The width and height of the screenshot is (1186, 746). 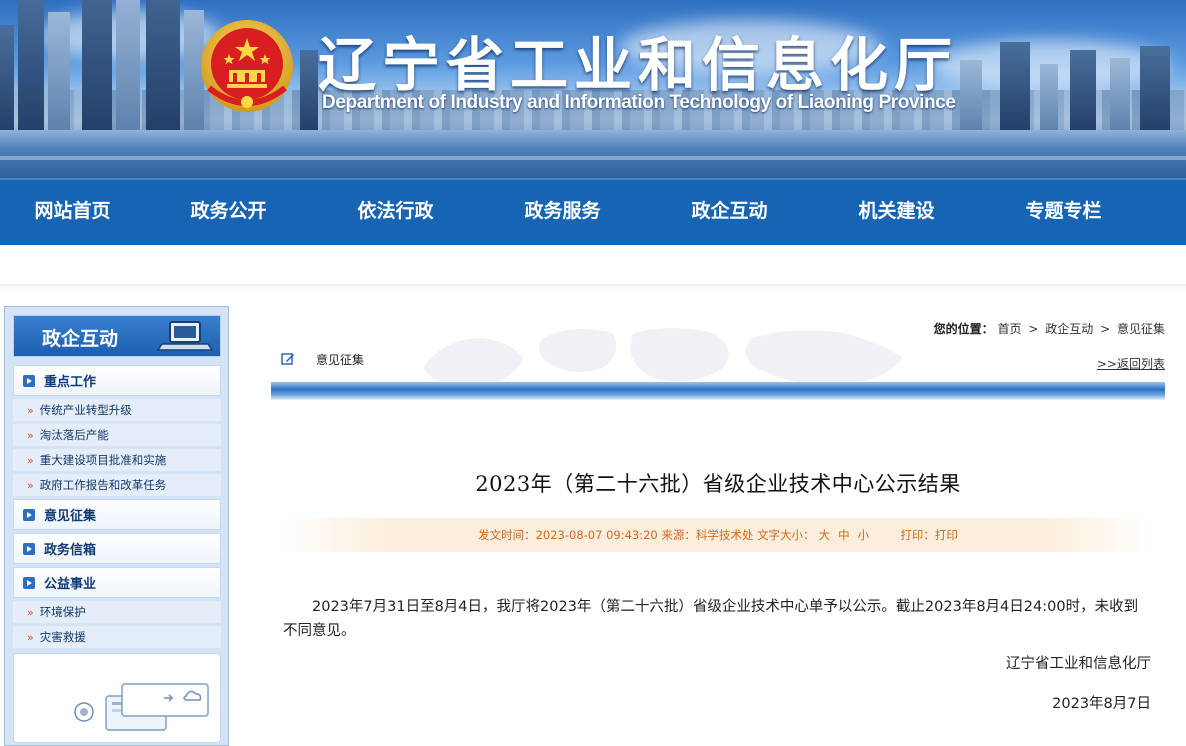 I want to click on sidebar-subitem-label: 政府工作报告和改革任务, so click(x=103, y=485).